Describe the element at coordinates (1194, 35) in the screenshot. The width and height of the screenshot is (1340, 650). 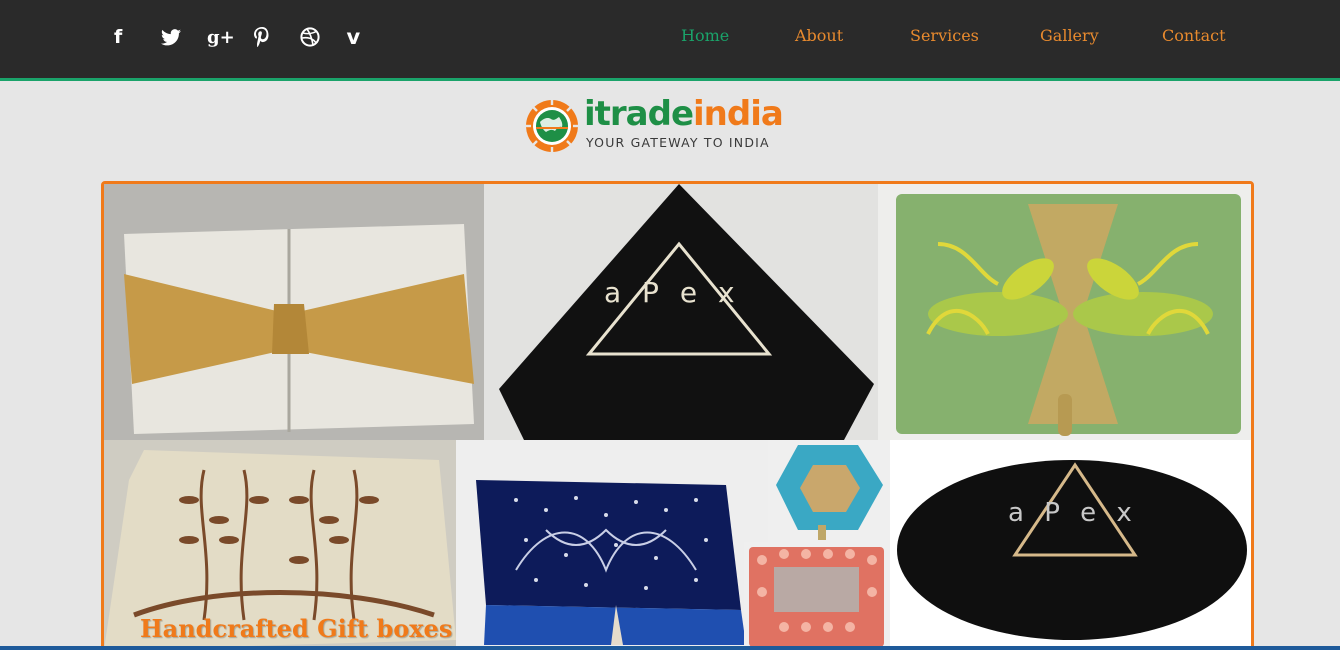
I see `nav-contact: Contact` at that location.